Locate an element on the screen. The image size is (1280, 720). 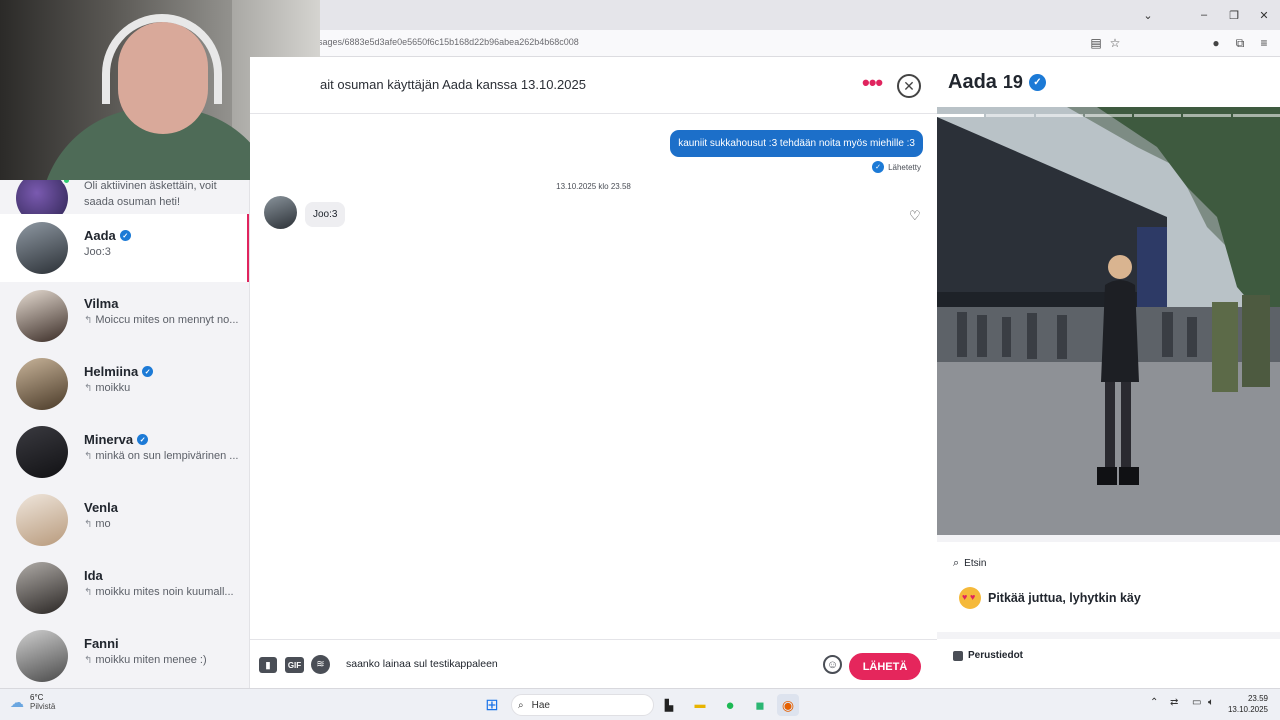
conversation-name: Fanni is located at coordinates (101, 643).